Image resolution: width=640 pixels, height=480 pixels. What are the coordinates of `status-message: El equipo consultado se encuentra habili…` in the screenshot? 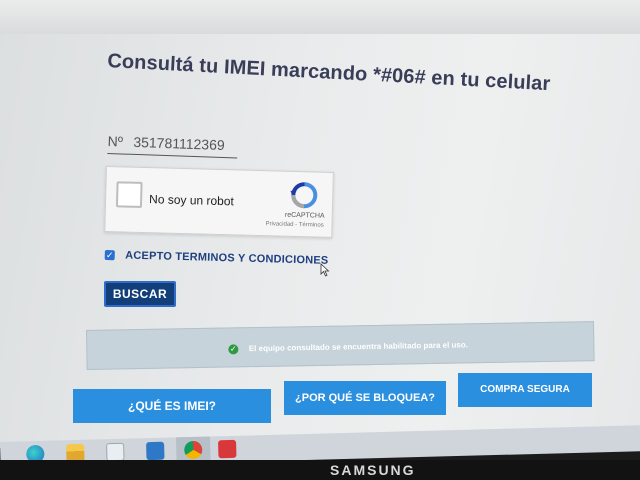 It's located at (358, 347).